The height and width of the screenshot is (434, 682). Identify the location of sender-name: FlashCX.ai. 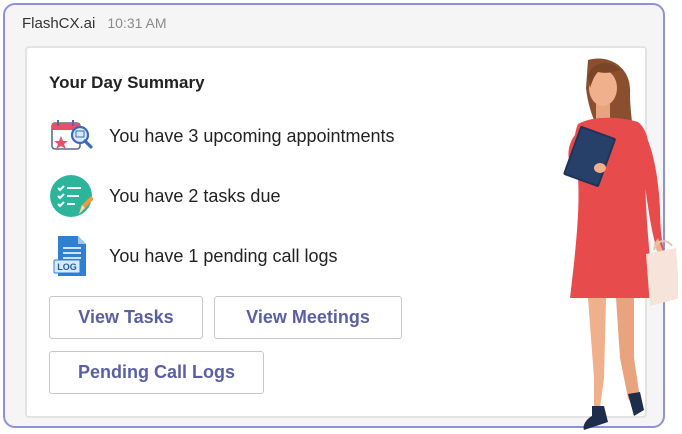
(59, 23).